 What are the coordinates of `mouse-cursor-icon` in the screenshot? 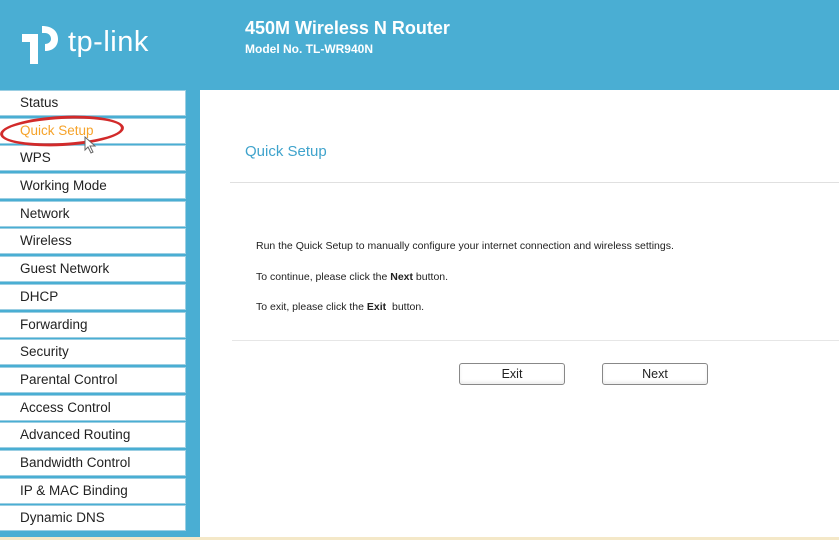 It's located at (90, 145).